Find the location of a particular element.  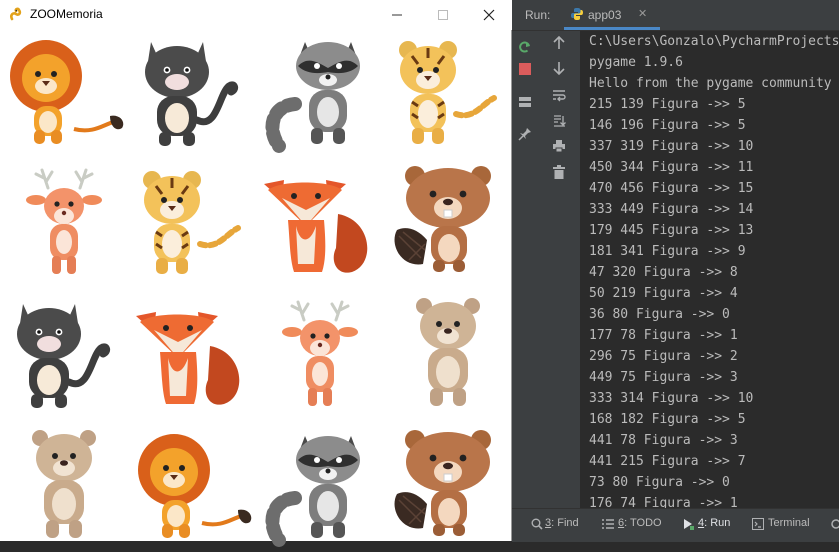

console-line: 215 139 Figura ->> 5 is located at coordinates (667, 104).